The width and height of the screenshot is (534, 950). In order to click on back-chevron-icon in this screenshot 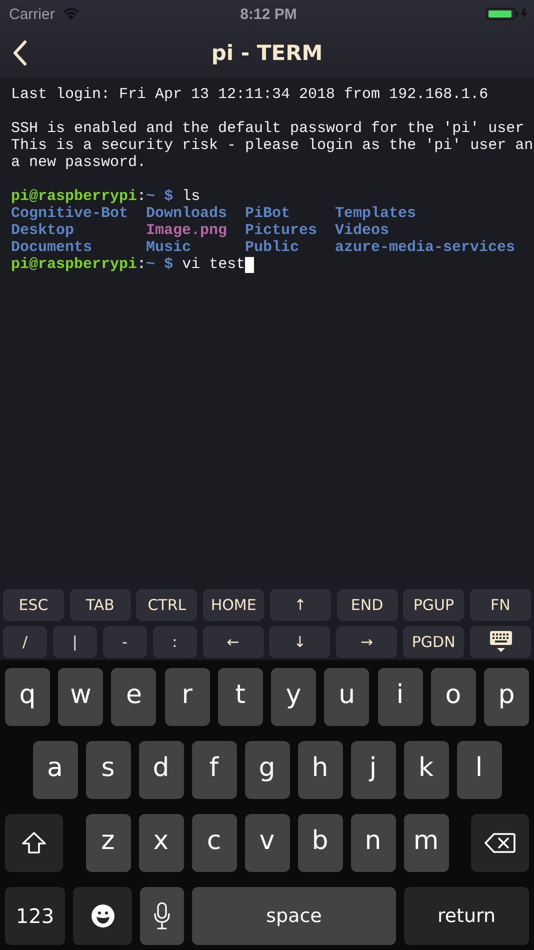, I will do `click(20, 53)`.